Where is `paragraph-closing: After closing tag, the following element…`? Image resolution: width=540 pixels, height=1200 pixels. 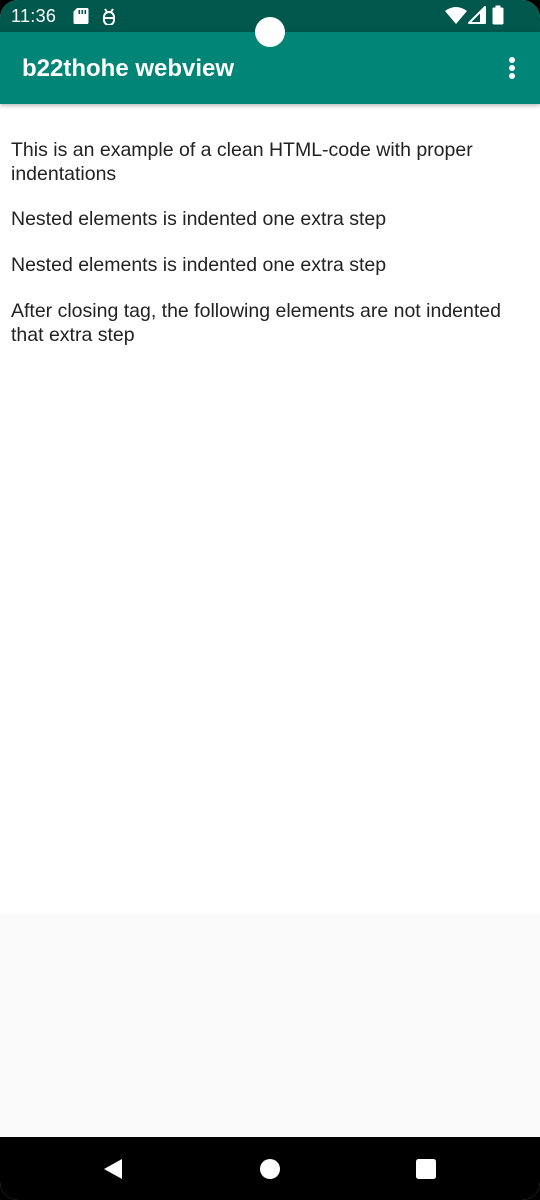
paragraph-closing: After closing tag, the following element… is located at coordinates (256, 323).